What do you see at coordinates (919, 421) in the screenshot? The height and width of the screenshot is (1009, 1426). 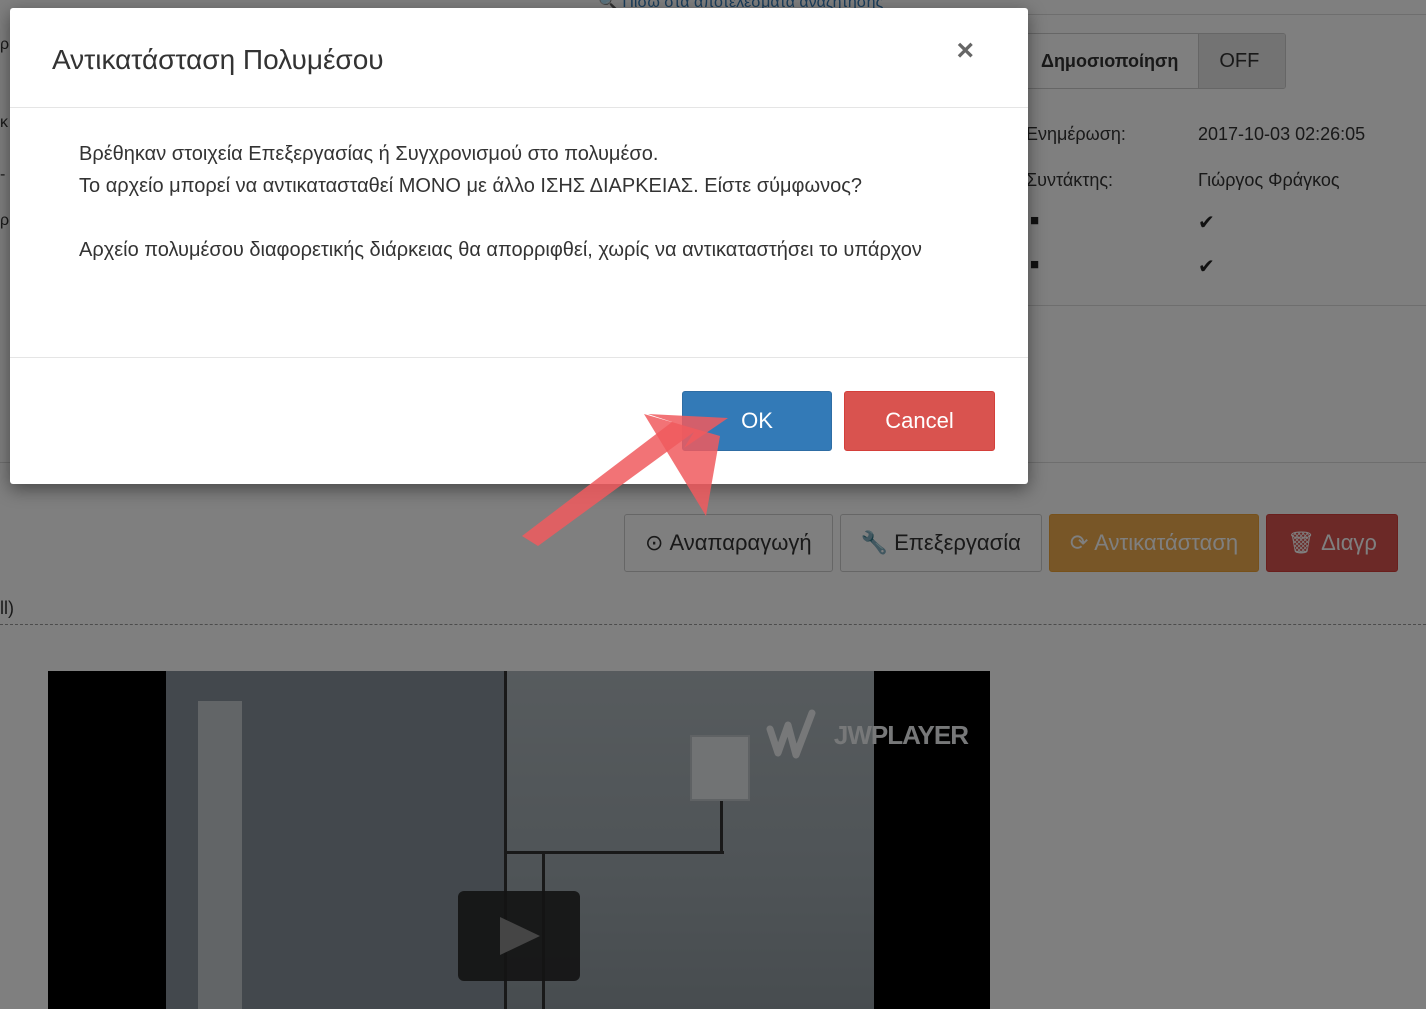 I see `cancel-button: Cancel` at bounding box center [919, 421].